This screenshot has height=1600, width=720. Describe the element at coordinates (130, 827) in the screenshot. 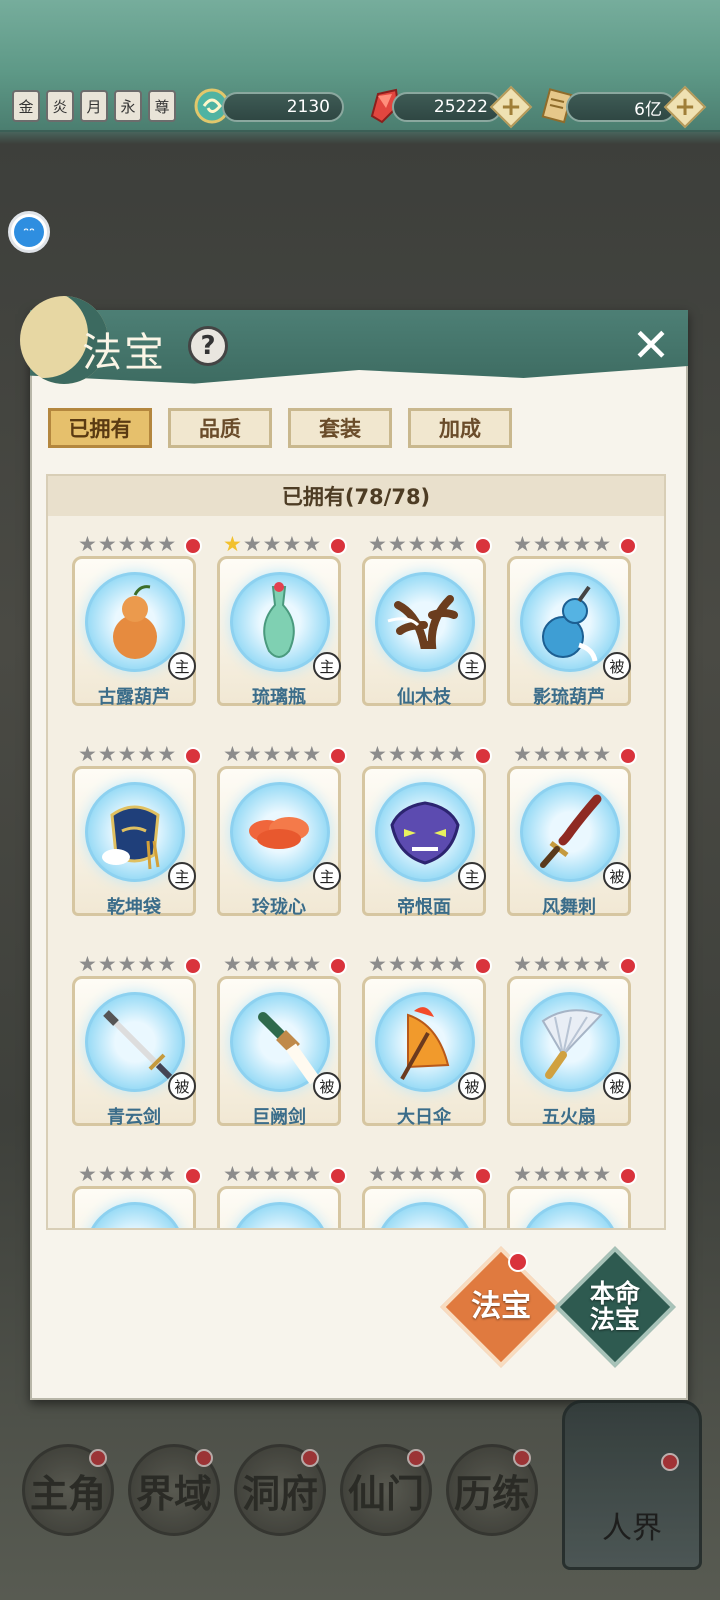

I see `treasure-card: ★ ★ ★ ★ ★ 主乾坤袋` at that location.